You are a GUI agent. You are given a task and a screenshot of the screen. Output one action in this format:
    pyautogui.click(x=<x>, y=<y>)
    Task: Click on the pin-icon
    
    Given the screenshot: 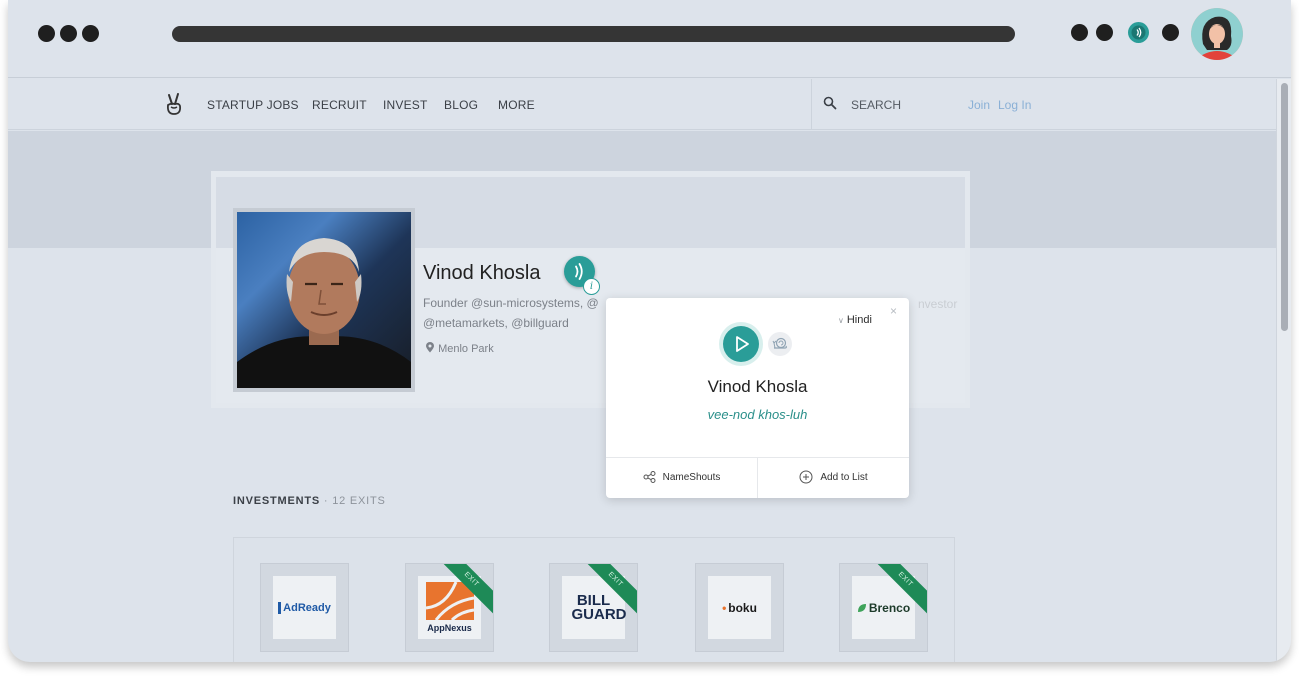 What is the action you would take?
    pyautogui.click(x=430, y=347)
    